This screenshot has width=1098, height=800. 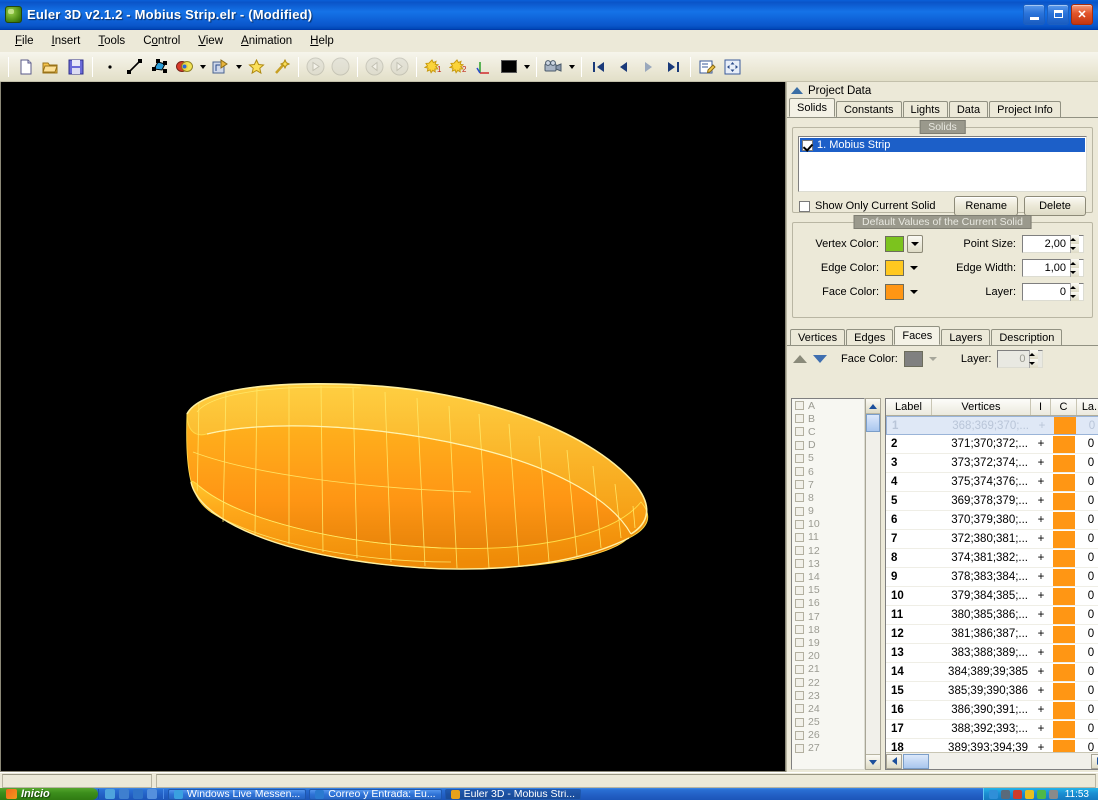 I want to click on transform-dropdown-arrow, so click(x=238, y=67).